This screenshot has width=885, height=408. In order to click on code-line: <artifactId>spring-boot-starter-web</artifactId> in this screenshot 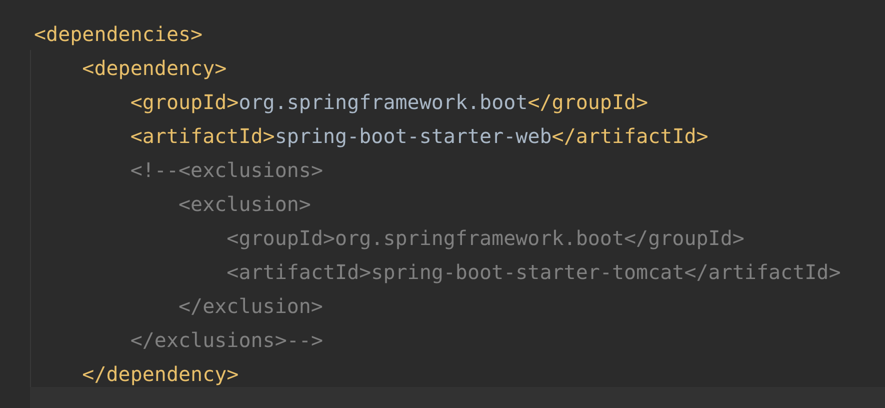, I will do `click(419, 136)`.